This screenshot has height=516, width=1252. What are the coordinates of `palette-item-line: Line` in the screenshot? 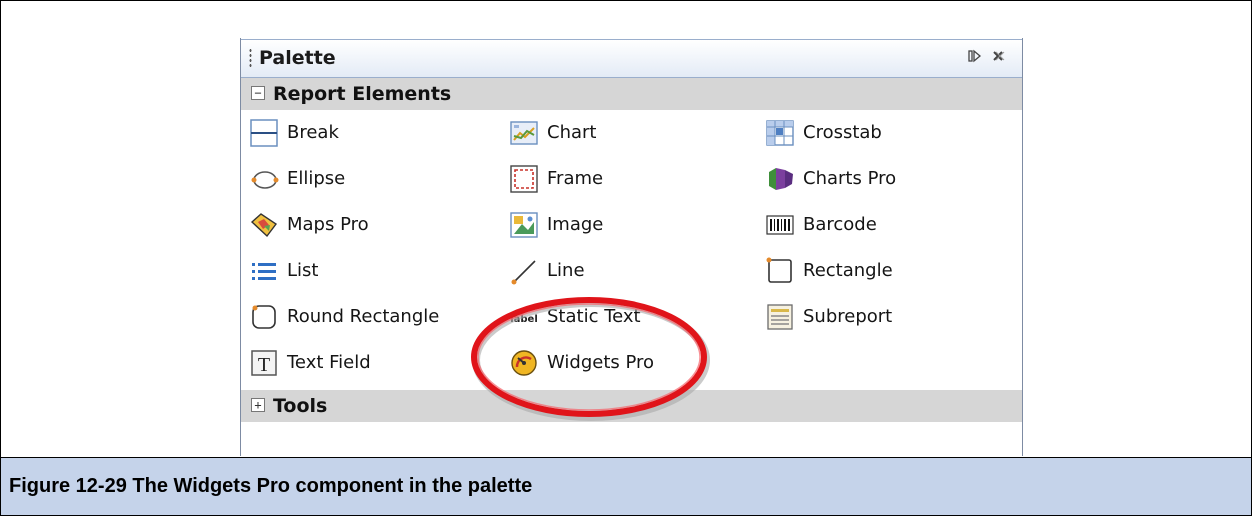 It's located at (609, 271).